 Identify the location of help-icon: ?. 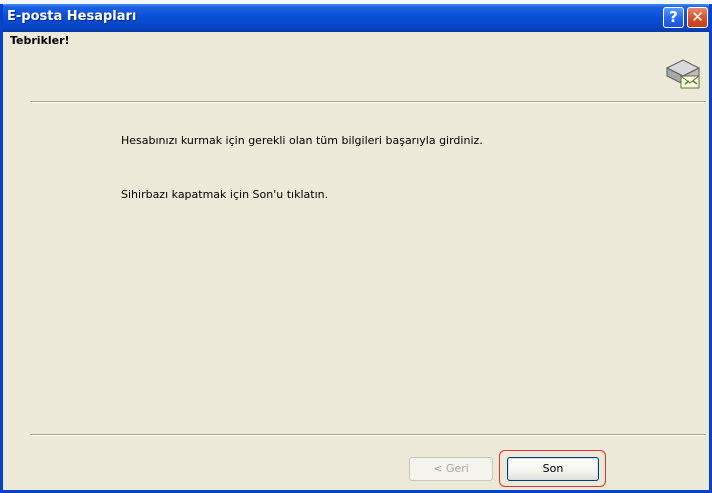
(673, 17).